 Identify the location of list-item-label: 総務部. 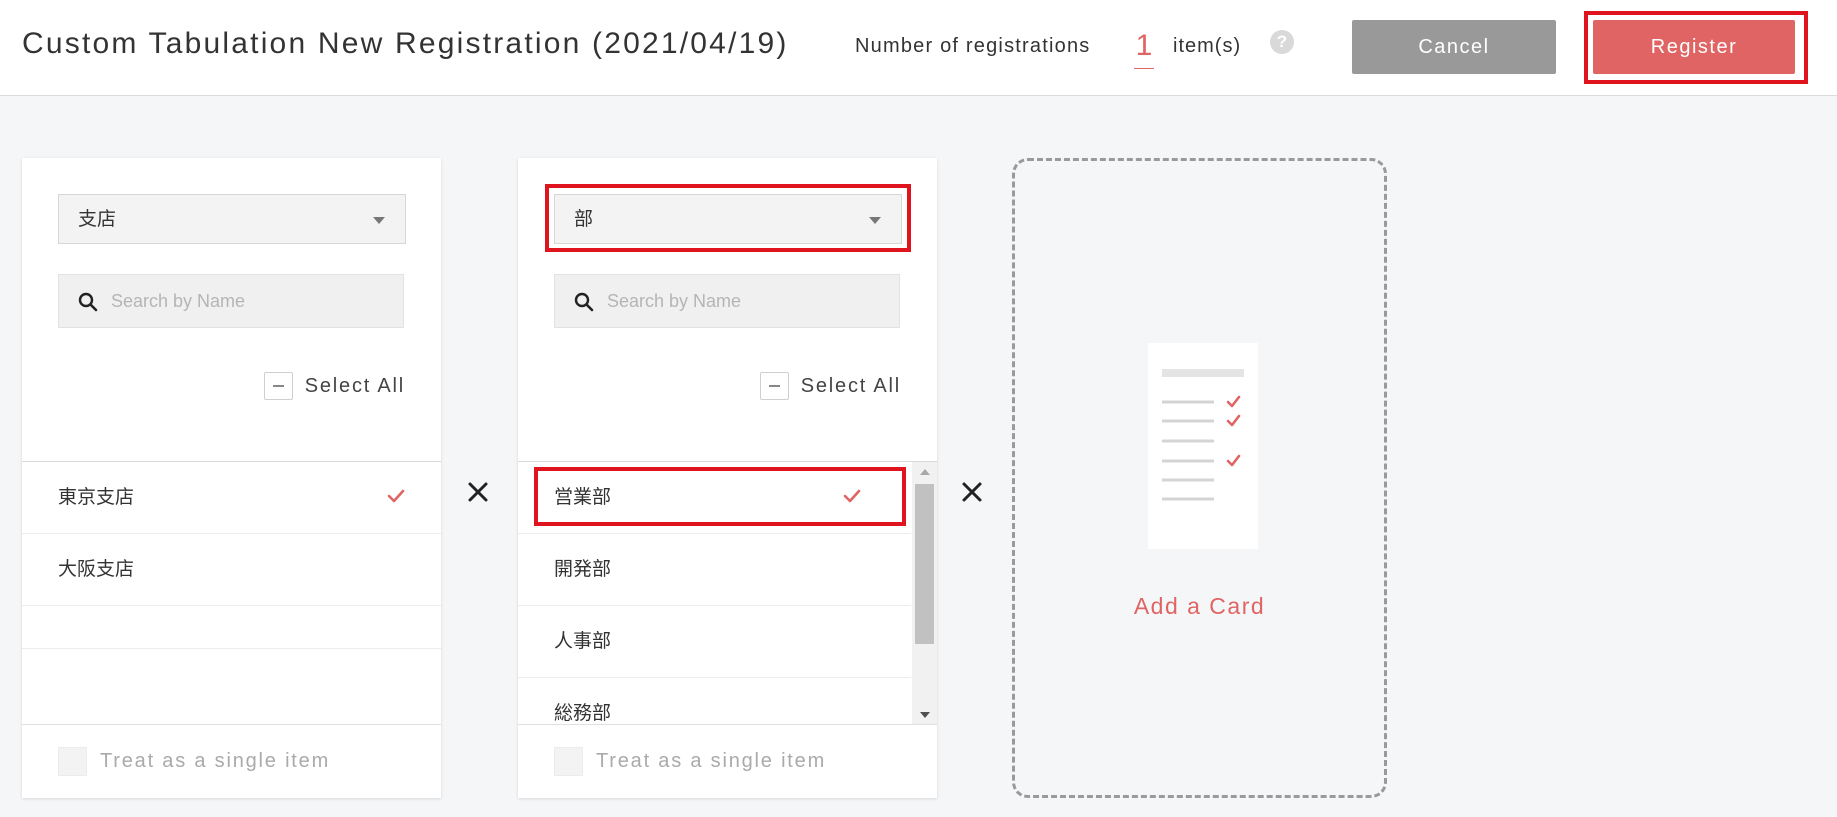
(583, 713).